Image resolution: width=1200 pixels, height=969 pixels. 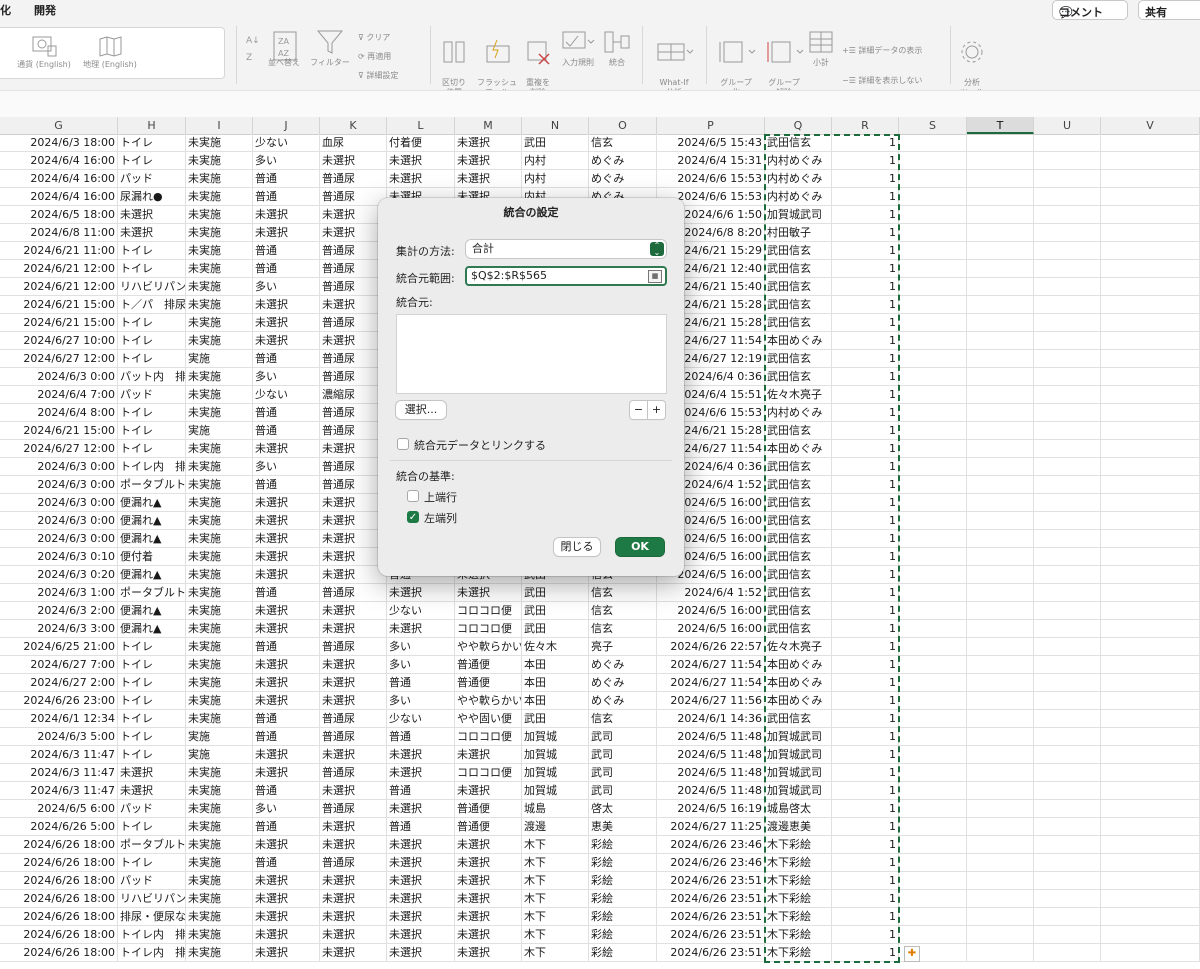 I want to click on cell-q: 本田めぐみ, so click(x=798, y=701).